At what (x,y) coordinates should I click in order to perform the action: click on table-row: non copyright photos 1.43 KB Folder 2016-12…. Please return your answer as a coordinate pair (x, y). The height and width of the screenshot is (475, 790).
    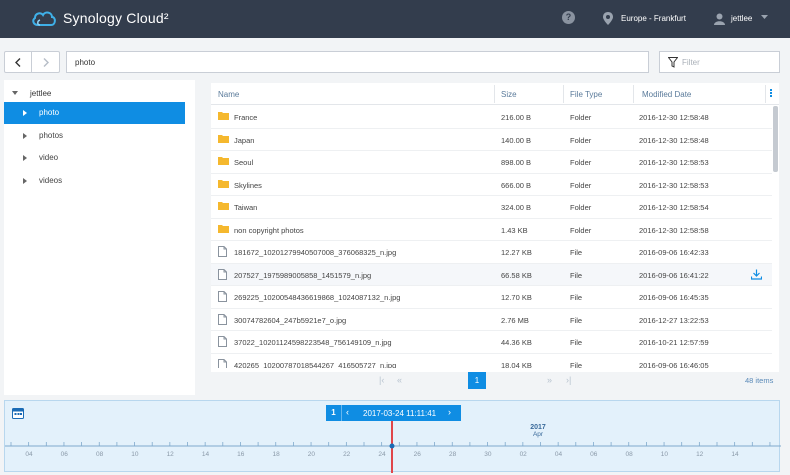
    Looking at the image, I should click on (491, 230).